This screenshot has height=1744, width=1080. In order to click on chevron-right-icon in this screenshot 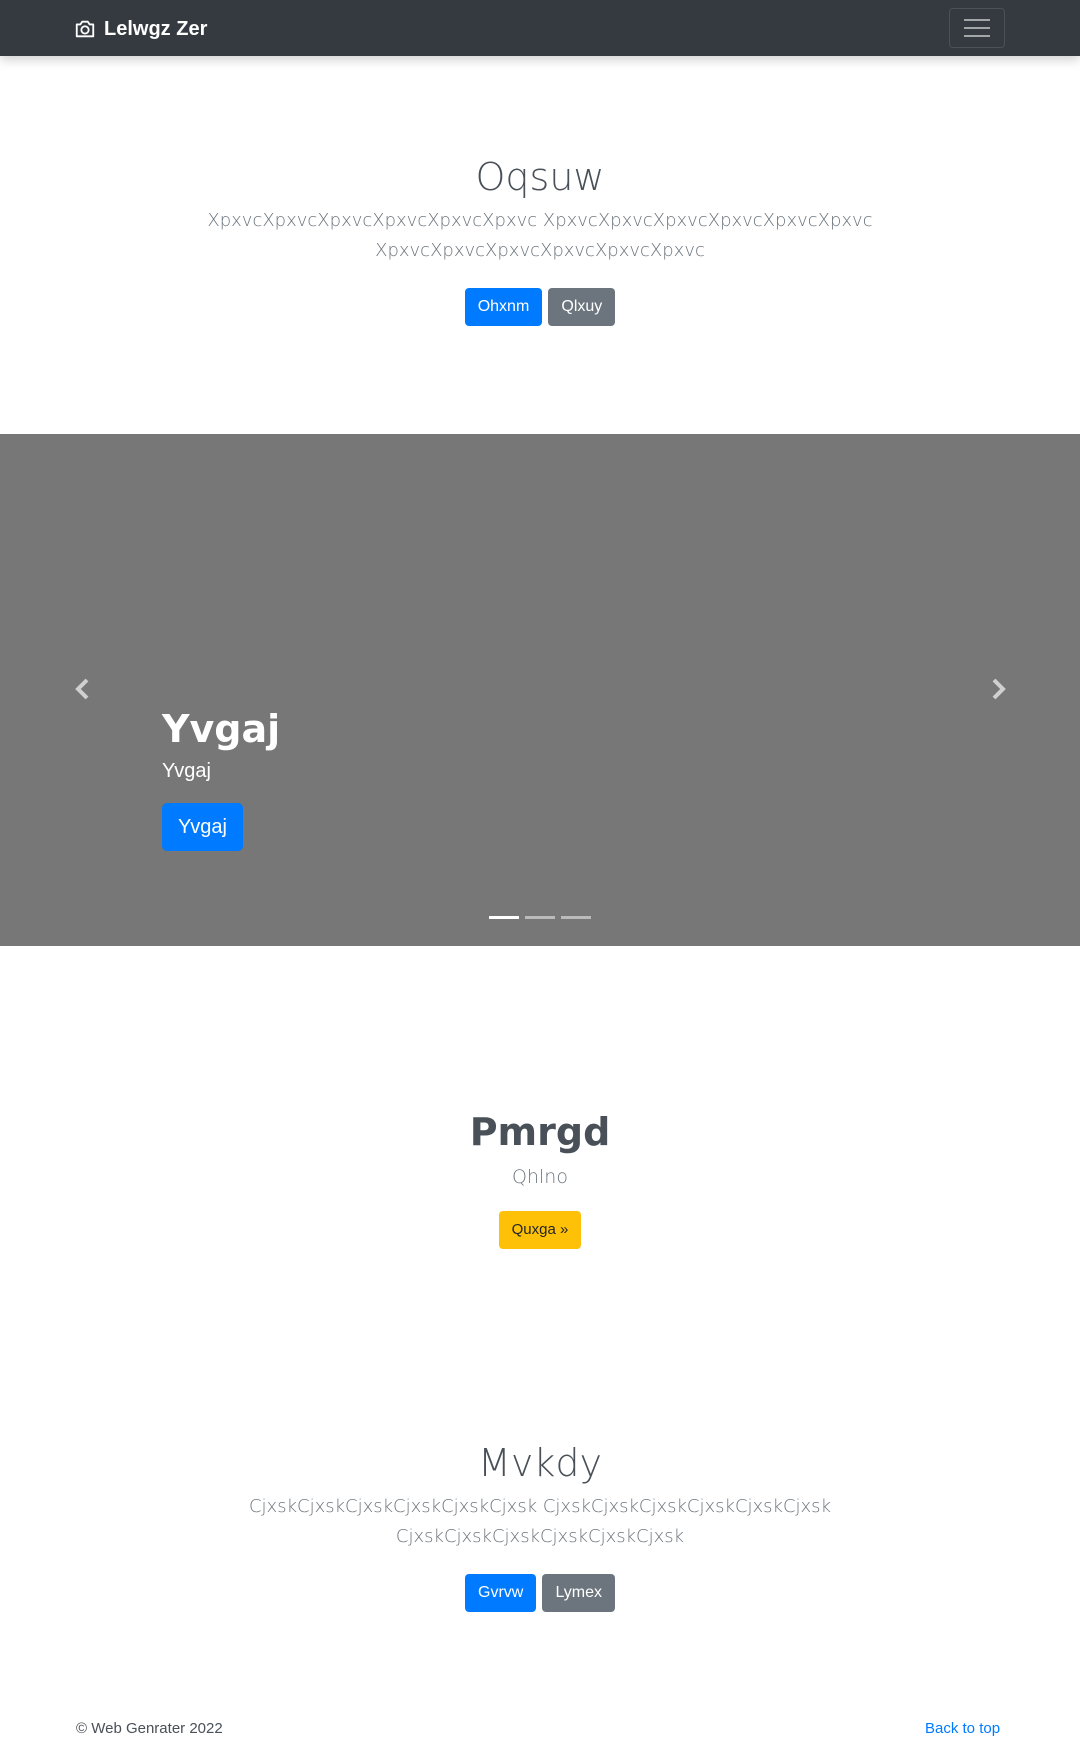, I will do `click(999, 689)`.